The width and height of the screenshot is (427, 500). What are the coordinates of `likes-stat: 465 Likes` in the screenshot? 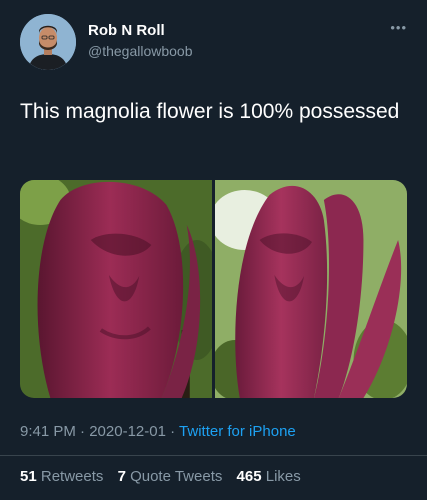 It's located at (269, 476).